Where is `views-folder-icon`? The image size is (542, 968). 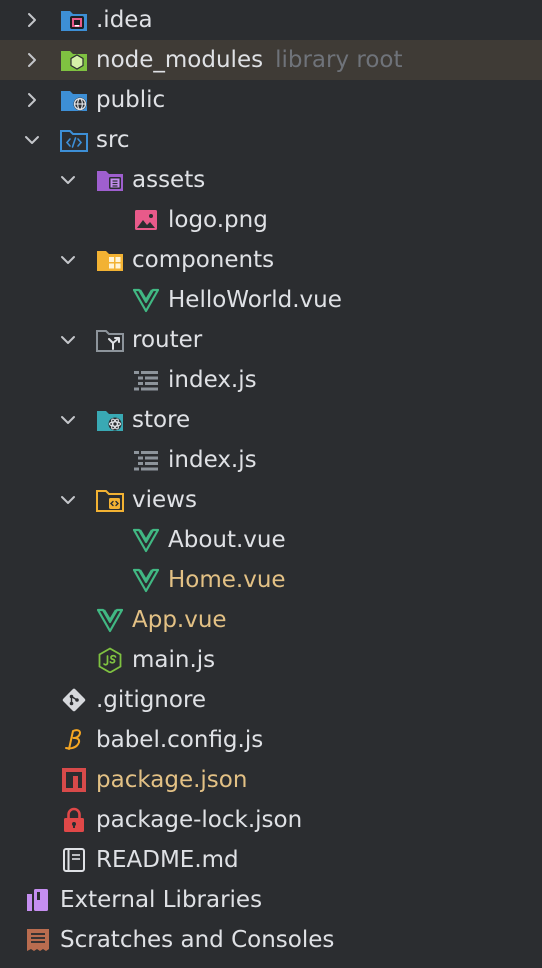 views-folder-icon is located at coordinates (110, 500).